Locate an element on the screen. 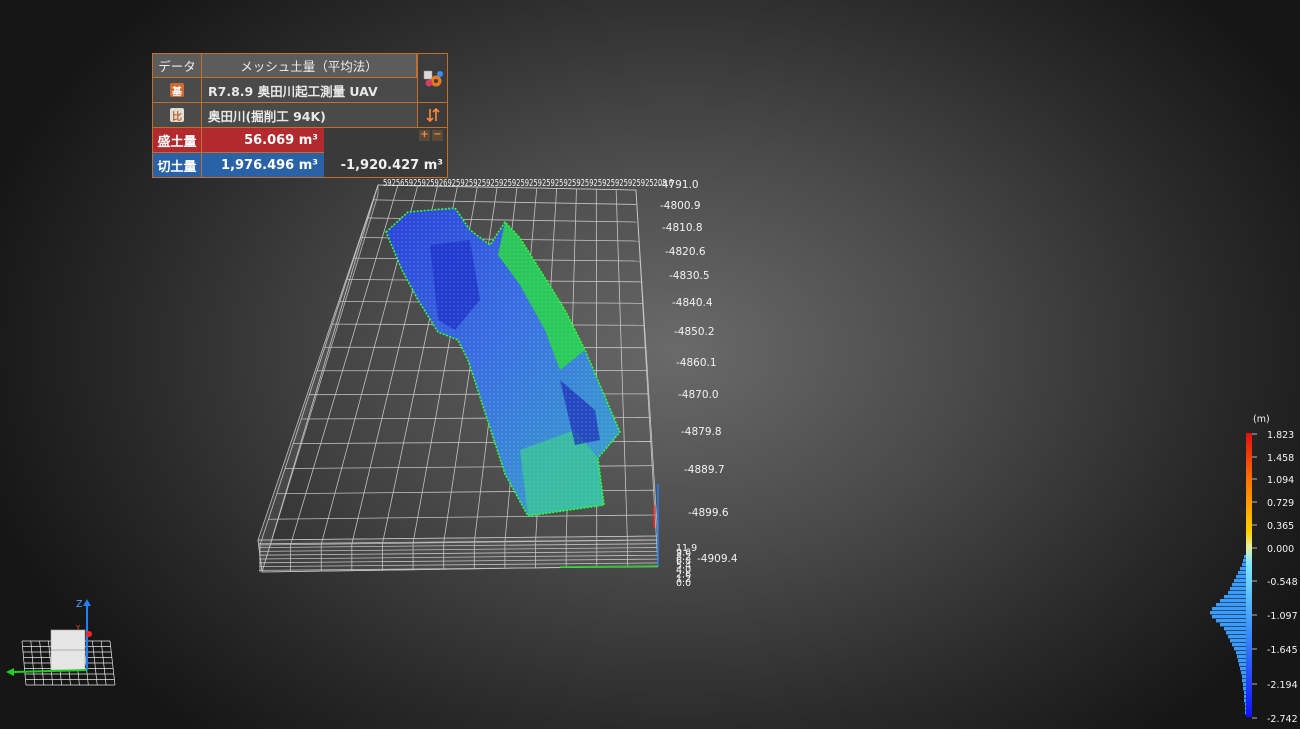 The image size is (1300, 729). zoom-out-button: − is located at coordinates (437, 135).